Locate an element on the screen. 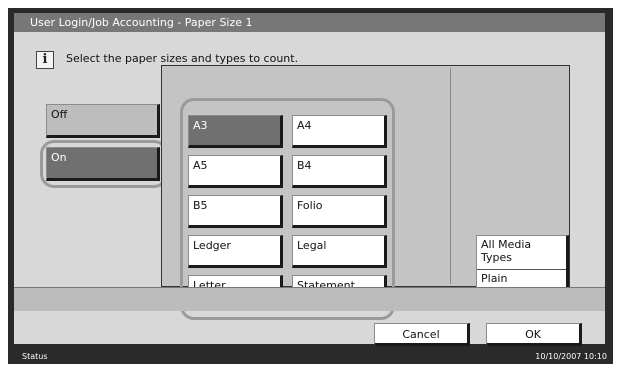 Image resolution: width=620 pixels, height=369 pixels. column-divider is located at coordinates (450, 176).